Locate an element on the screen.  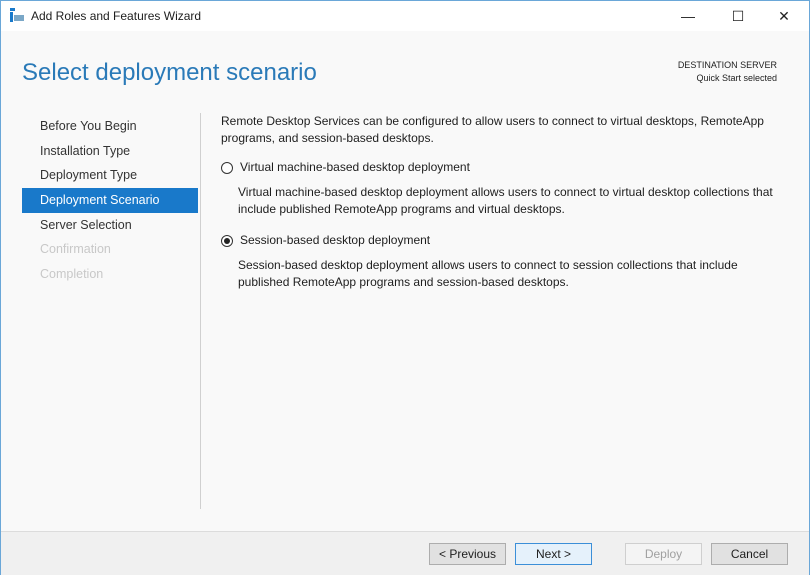
page-title: Select deployment scenario is located at coordinates (169, 72).